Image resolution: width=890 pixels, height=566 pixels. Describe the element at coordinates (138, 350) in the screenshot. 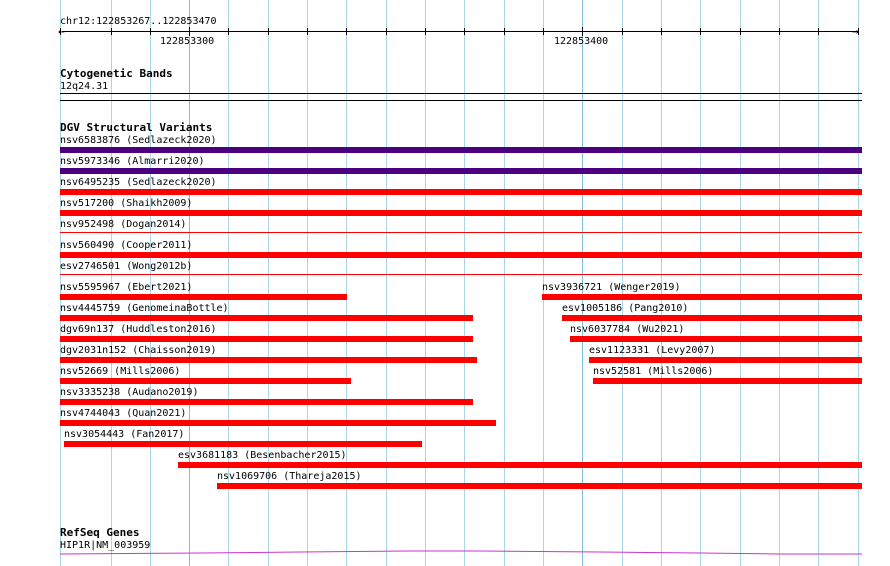

I see `feature-label: dgv2031n152 (Chaisson2019)` at that location.